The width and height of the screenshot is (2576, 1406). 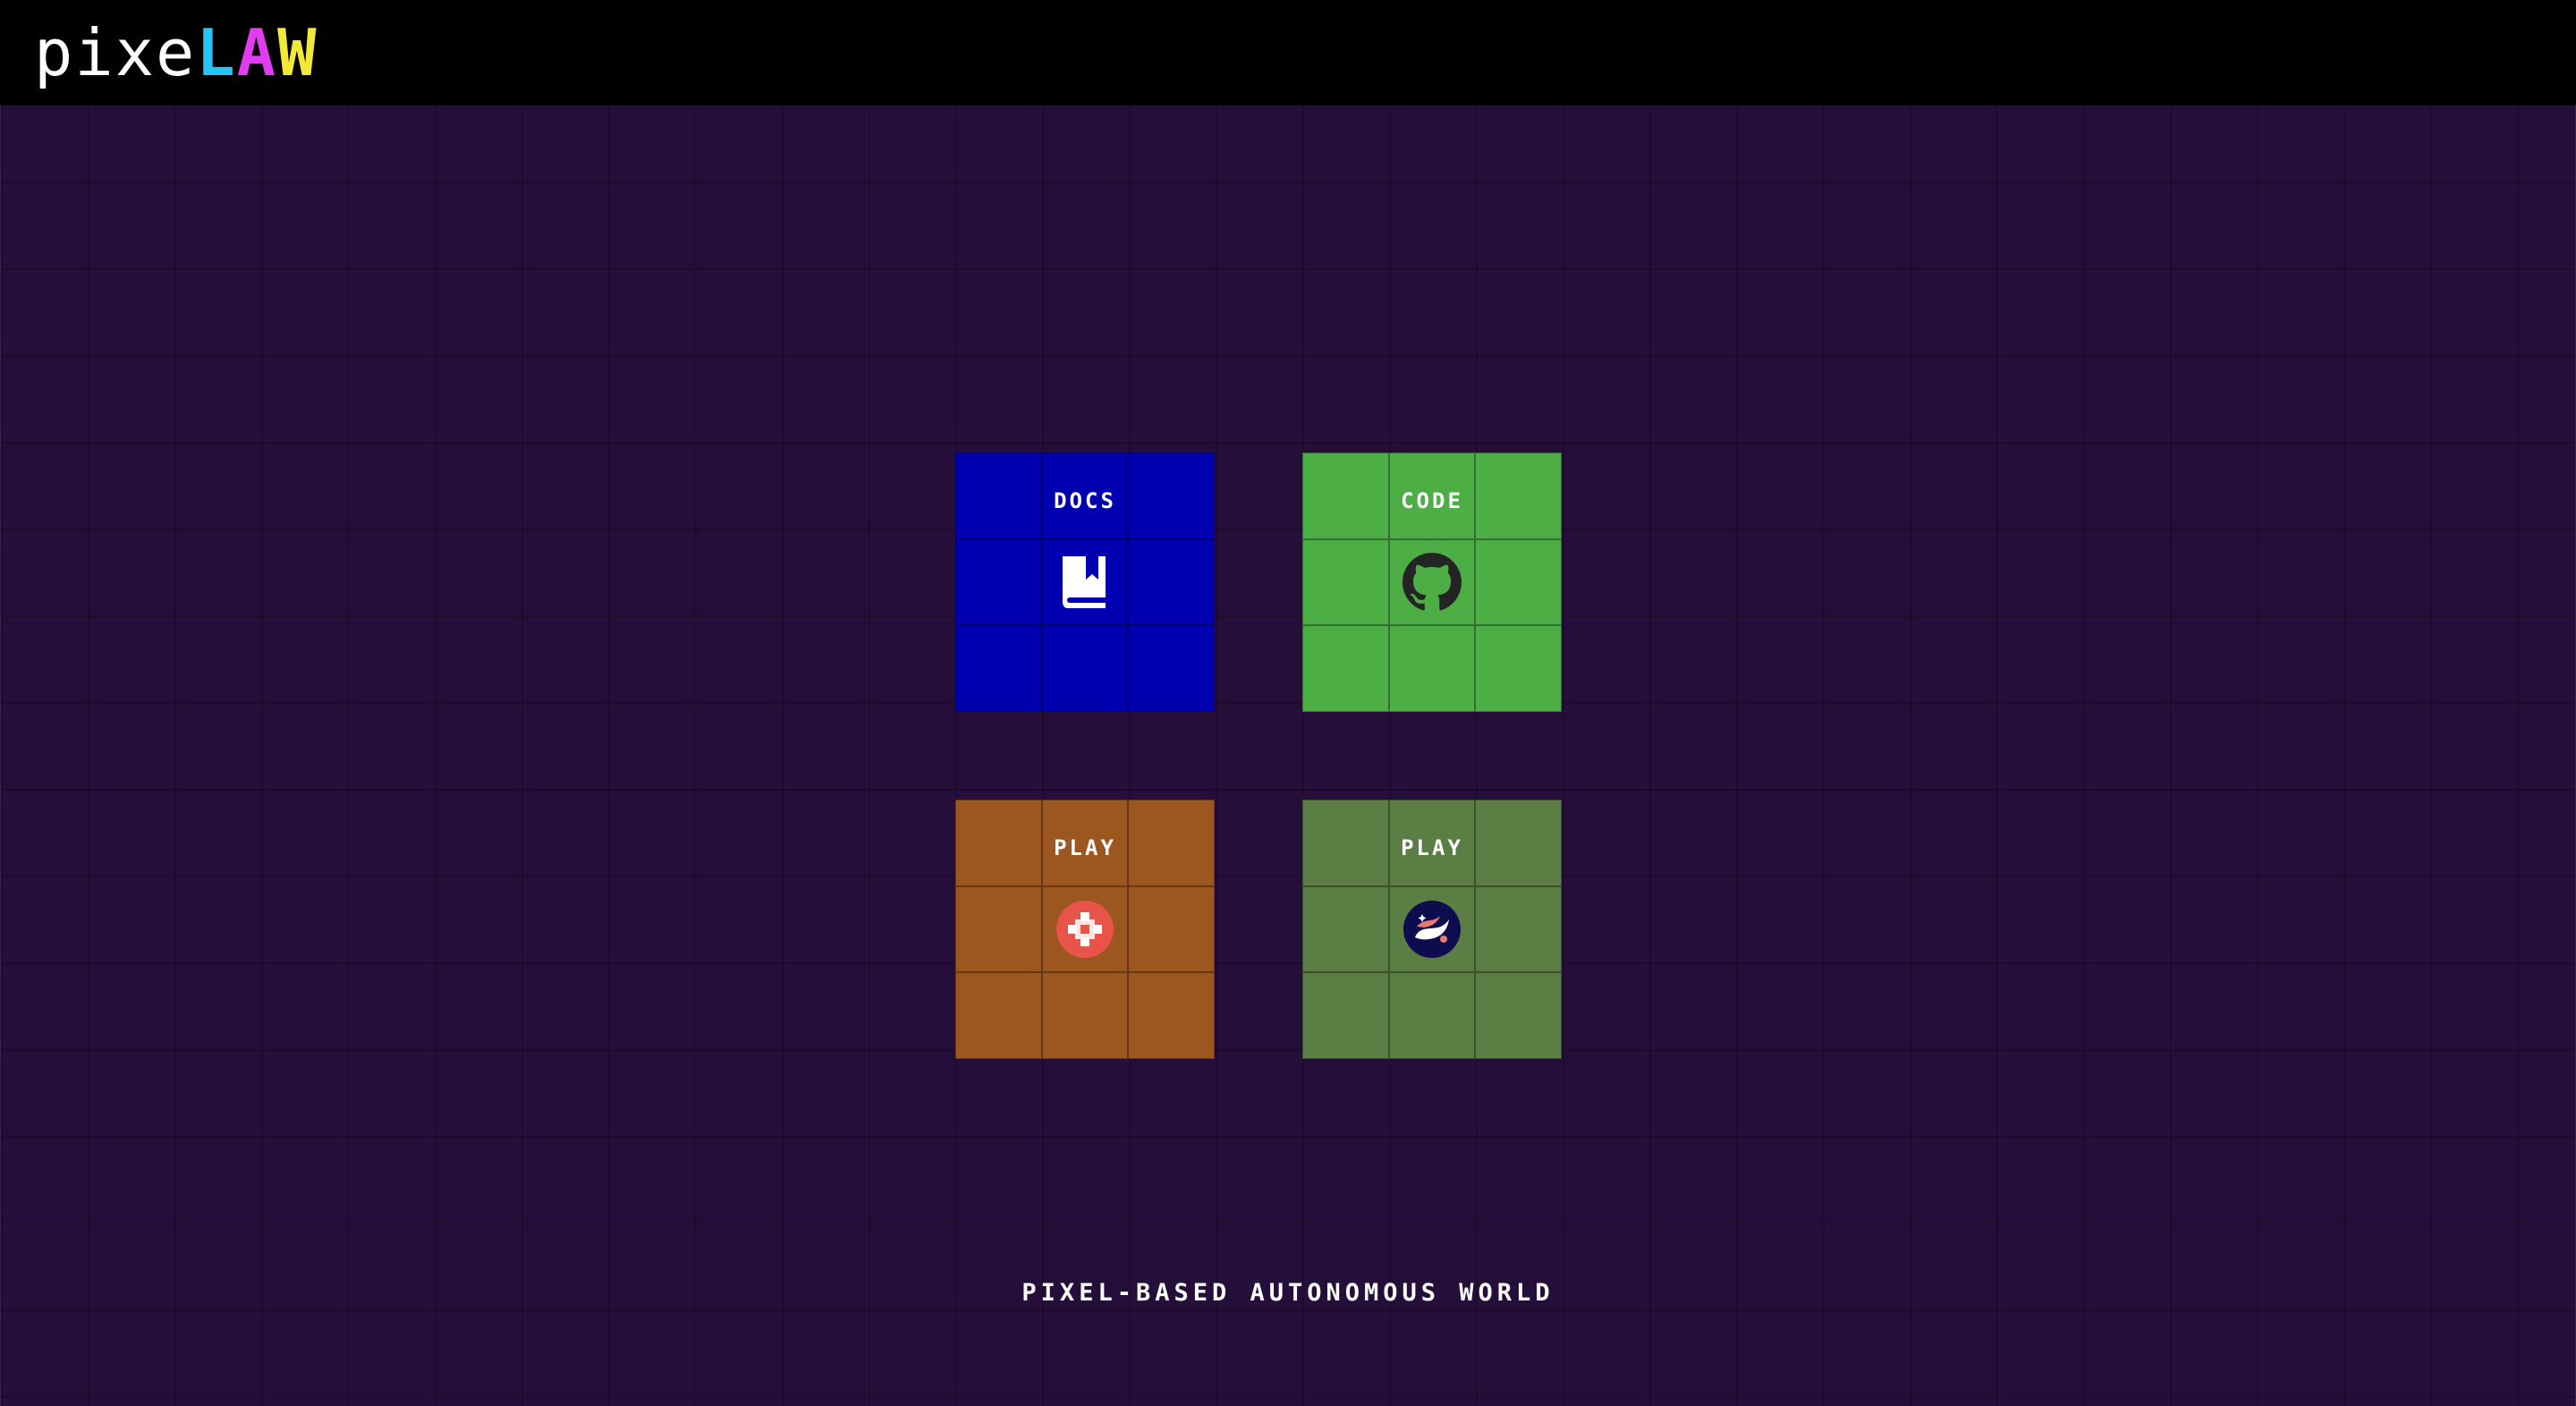 I want to click on tagline: PIXEL-BASED AUTONOMOUS WORLD, so click(x=1288, y=1293).